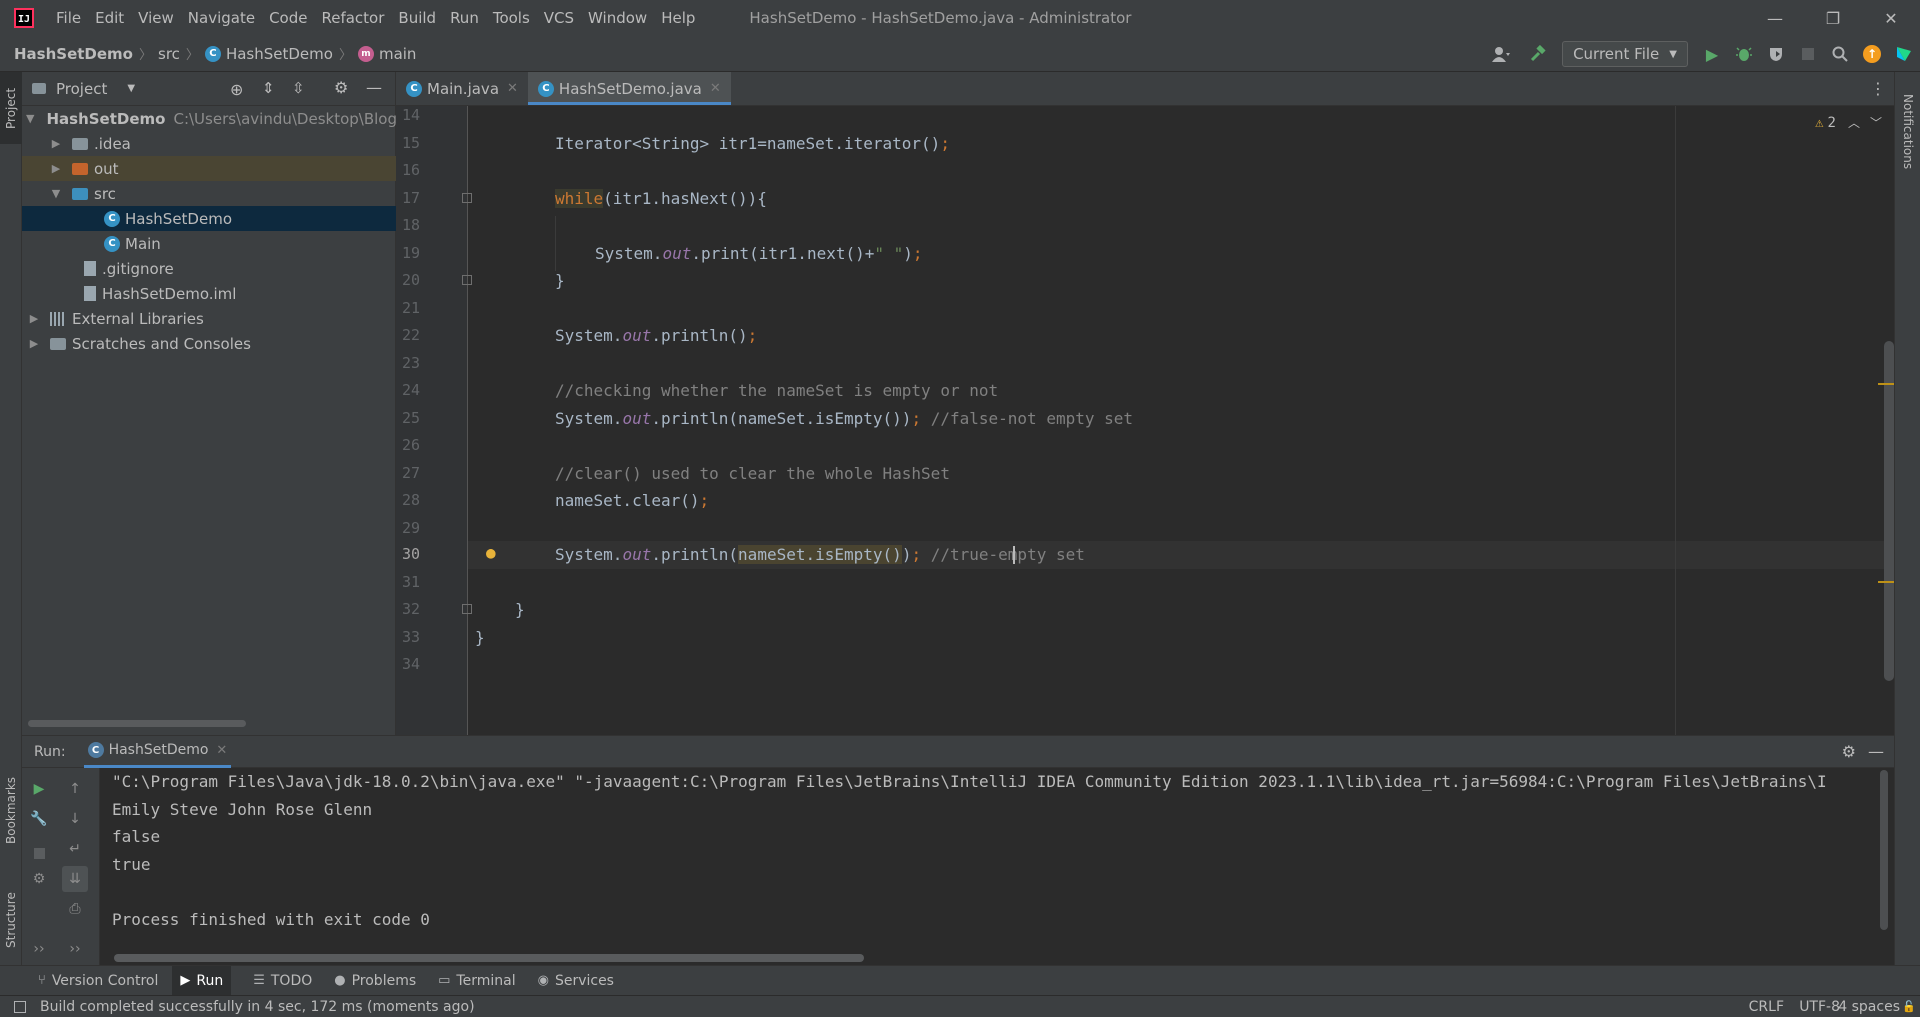 Image resolution: width=1920 pixels, height=1017 pixels. What do you see at coordinates (202, 980) in the screenshot?
I see `tool-tab-run: ▶ Run` at bounding box center [202, 980].